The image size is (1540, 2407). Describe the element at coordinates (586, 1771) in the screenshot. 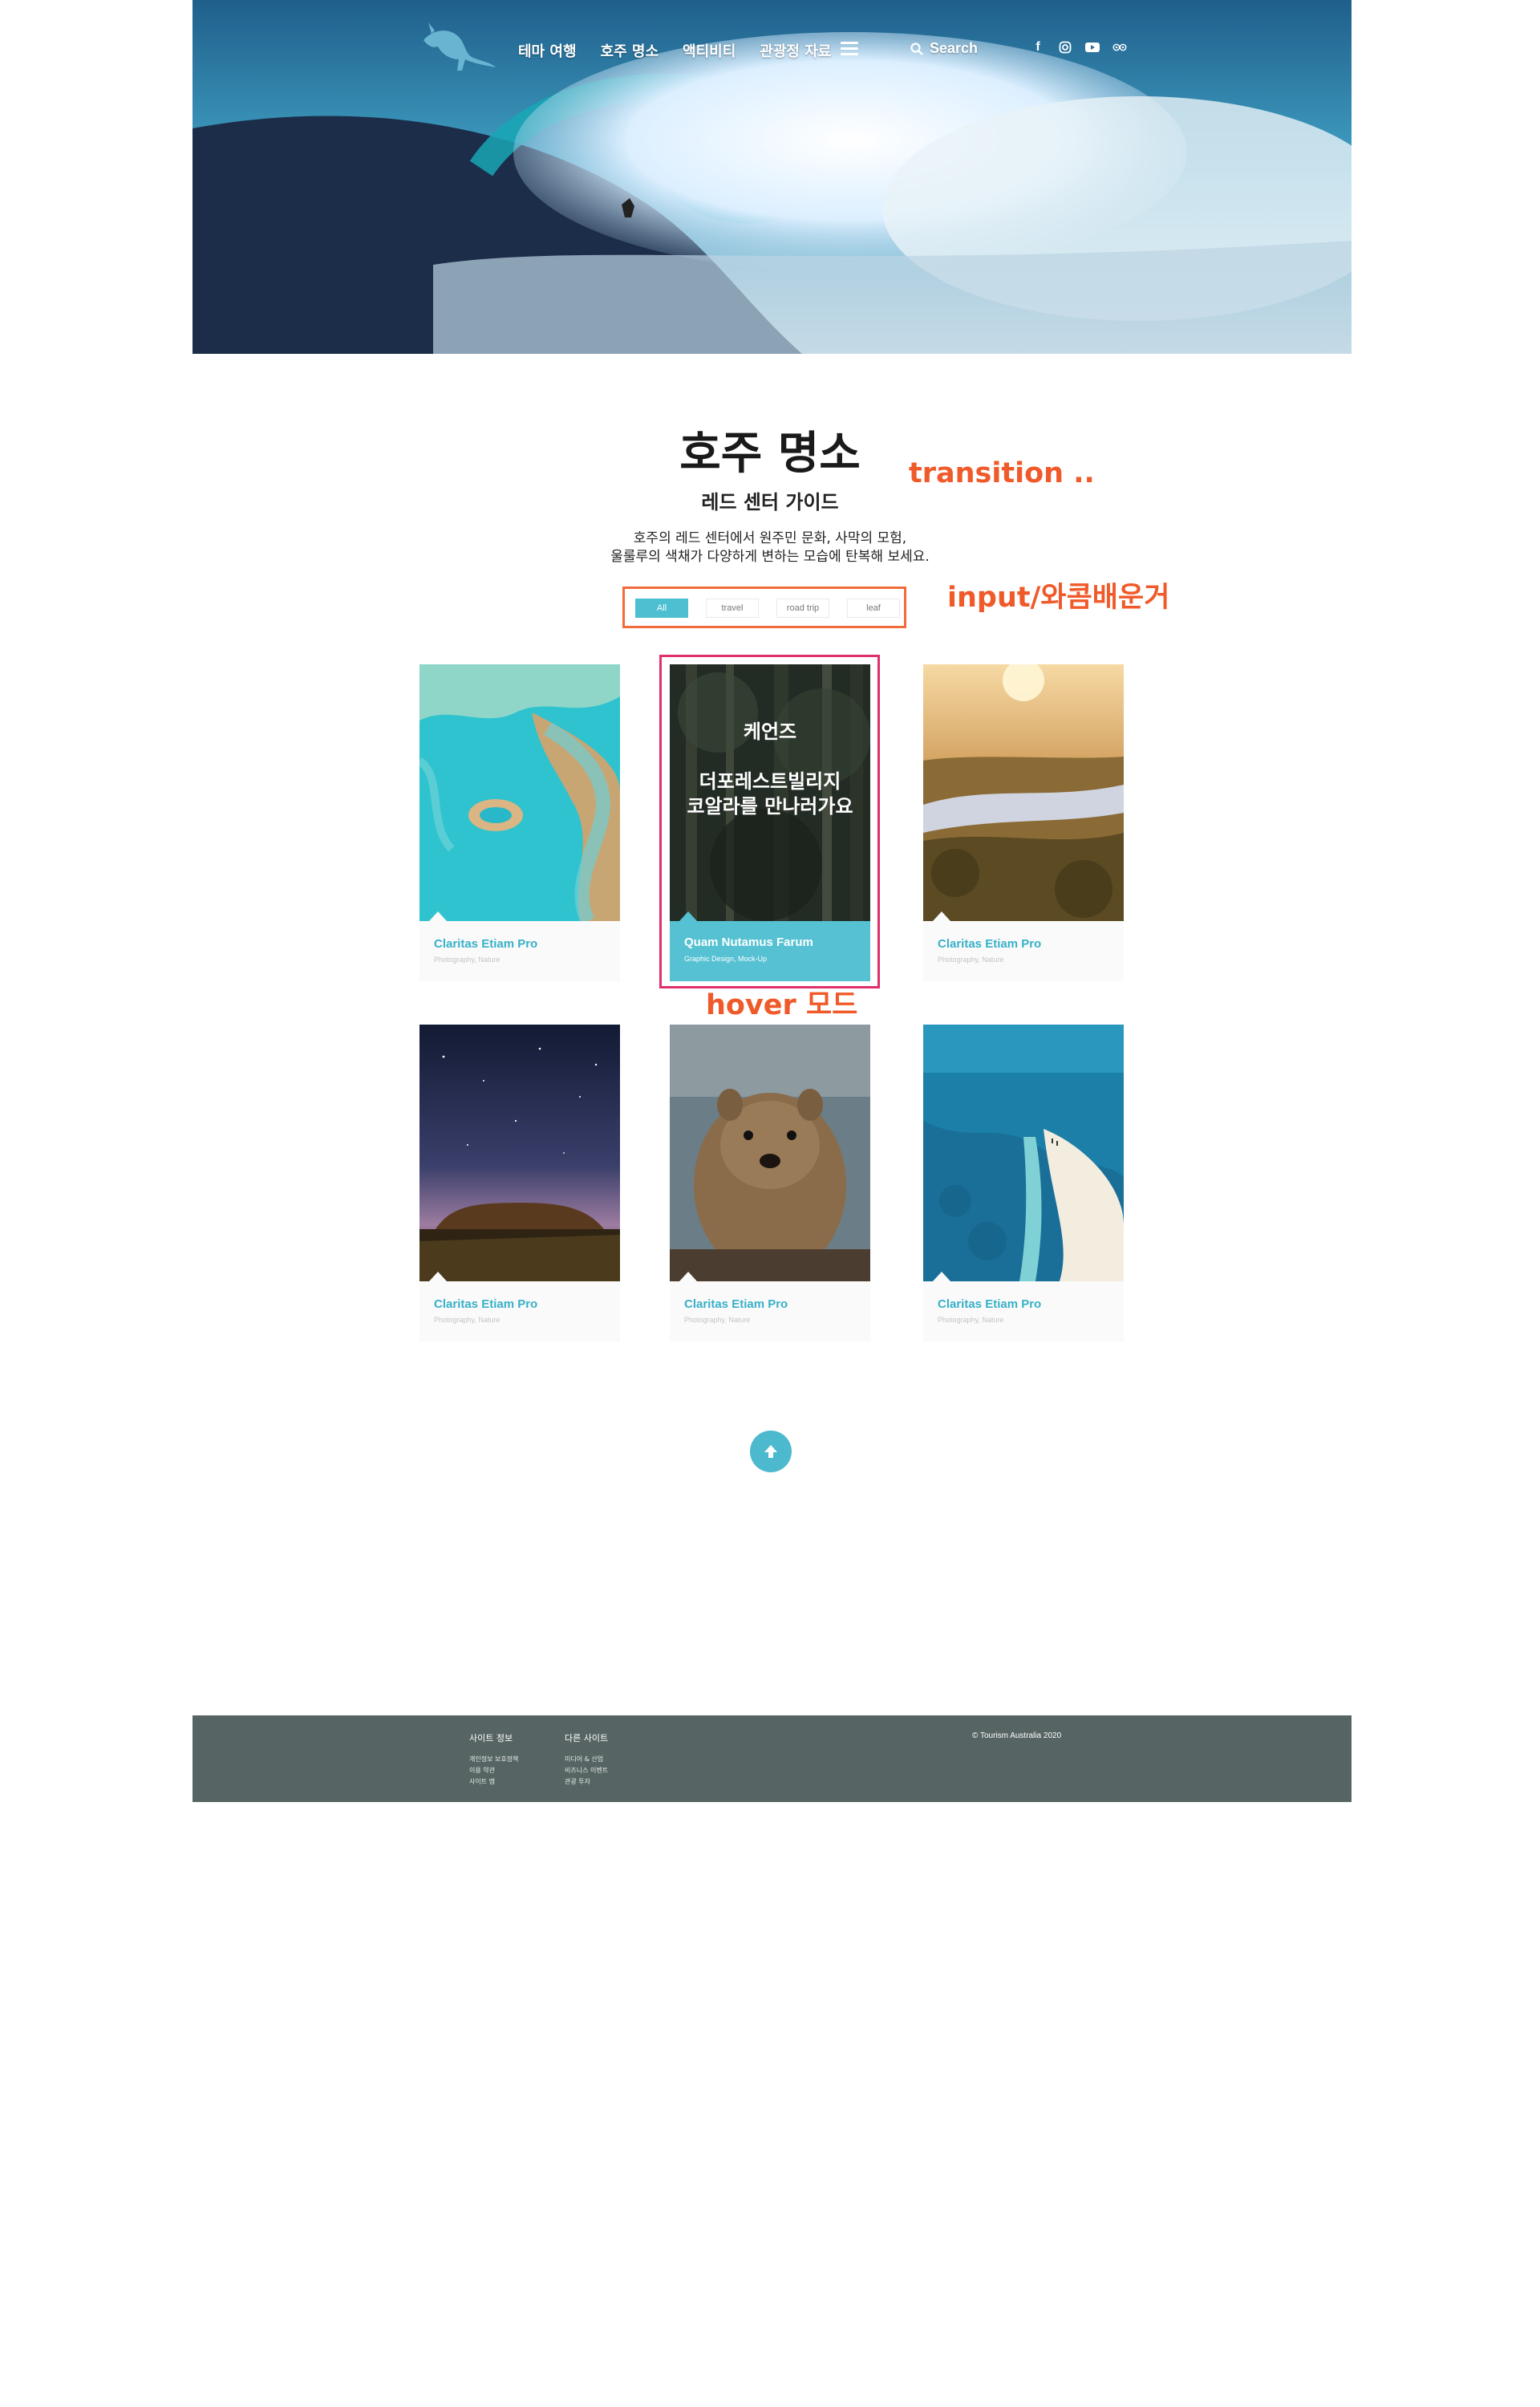

I see `footer-link-business-events: 비즈니스 이벤트` at that location.